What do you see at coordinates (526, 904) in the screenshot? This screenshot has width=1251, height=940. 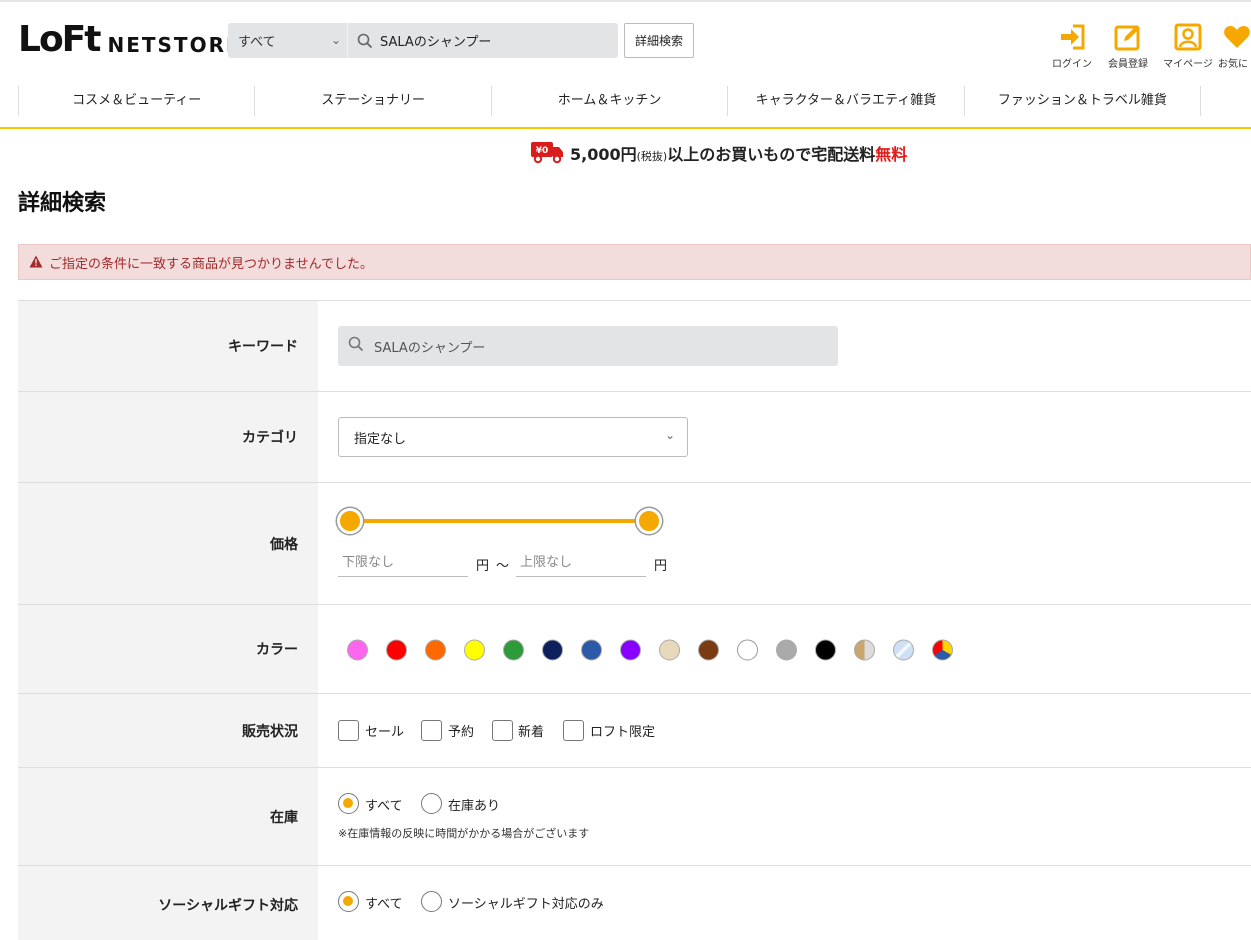 I see `gift-only-label: ソーシャルギフト対応のみ` at bounding box center [526, 904].